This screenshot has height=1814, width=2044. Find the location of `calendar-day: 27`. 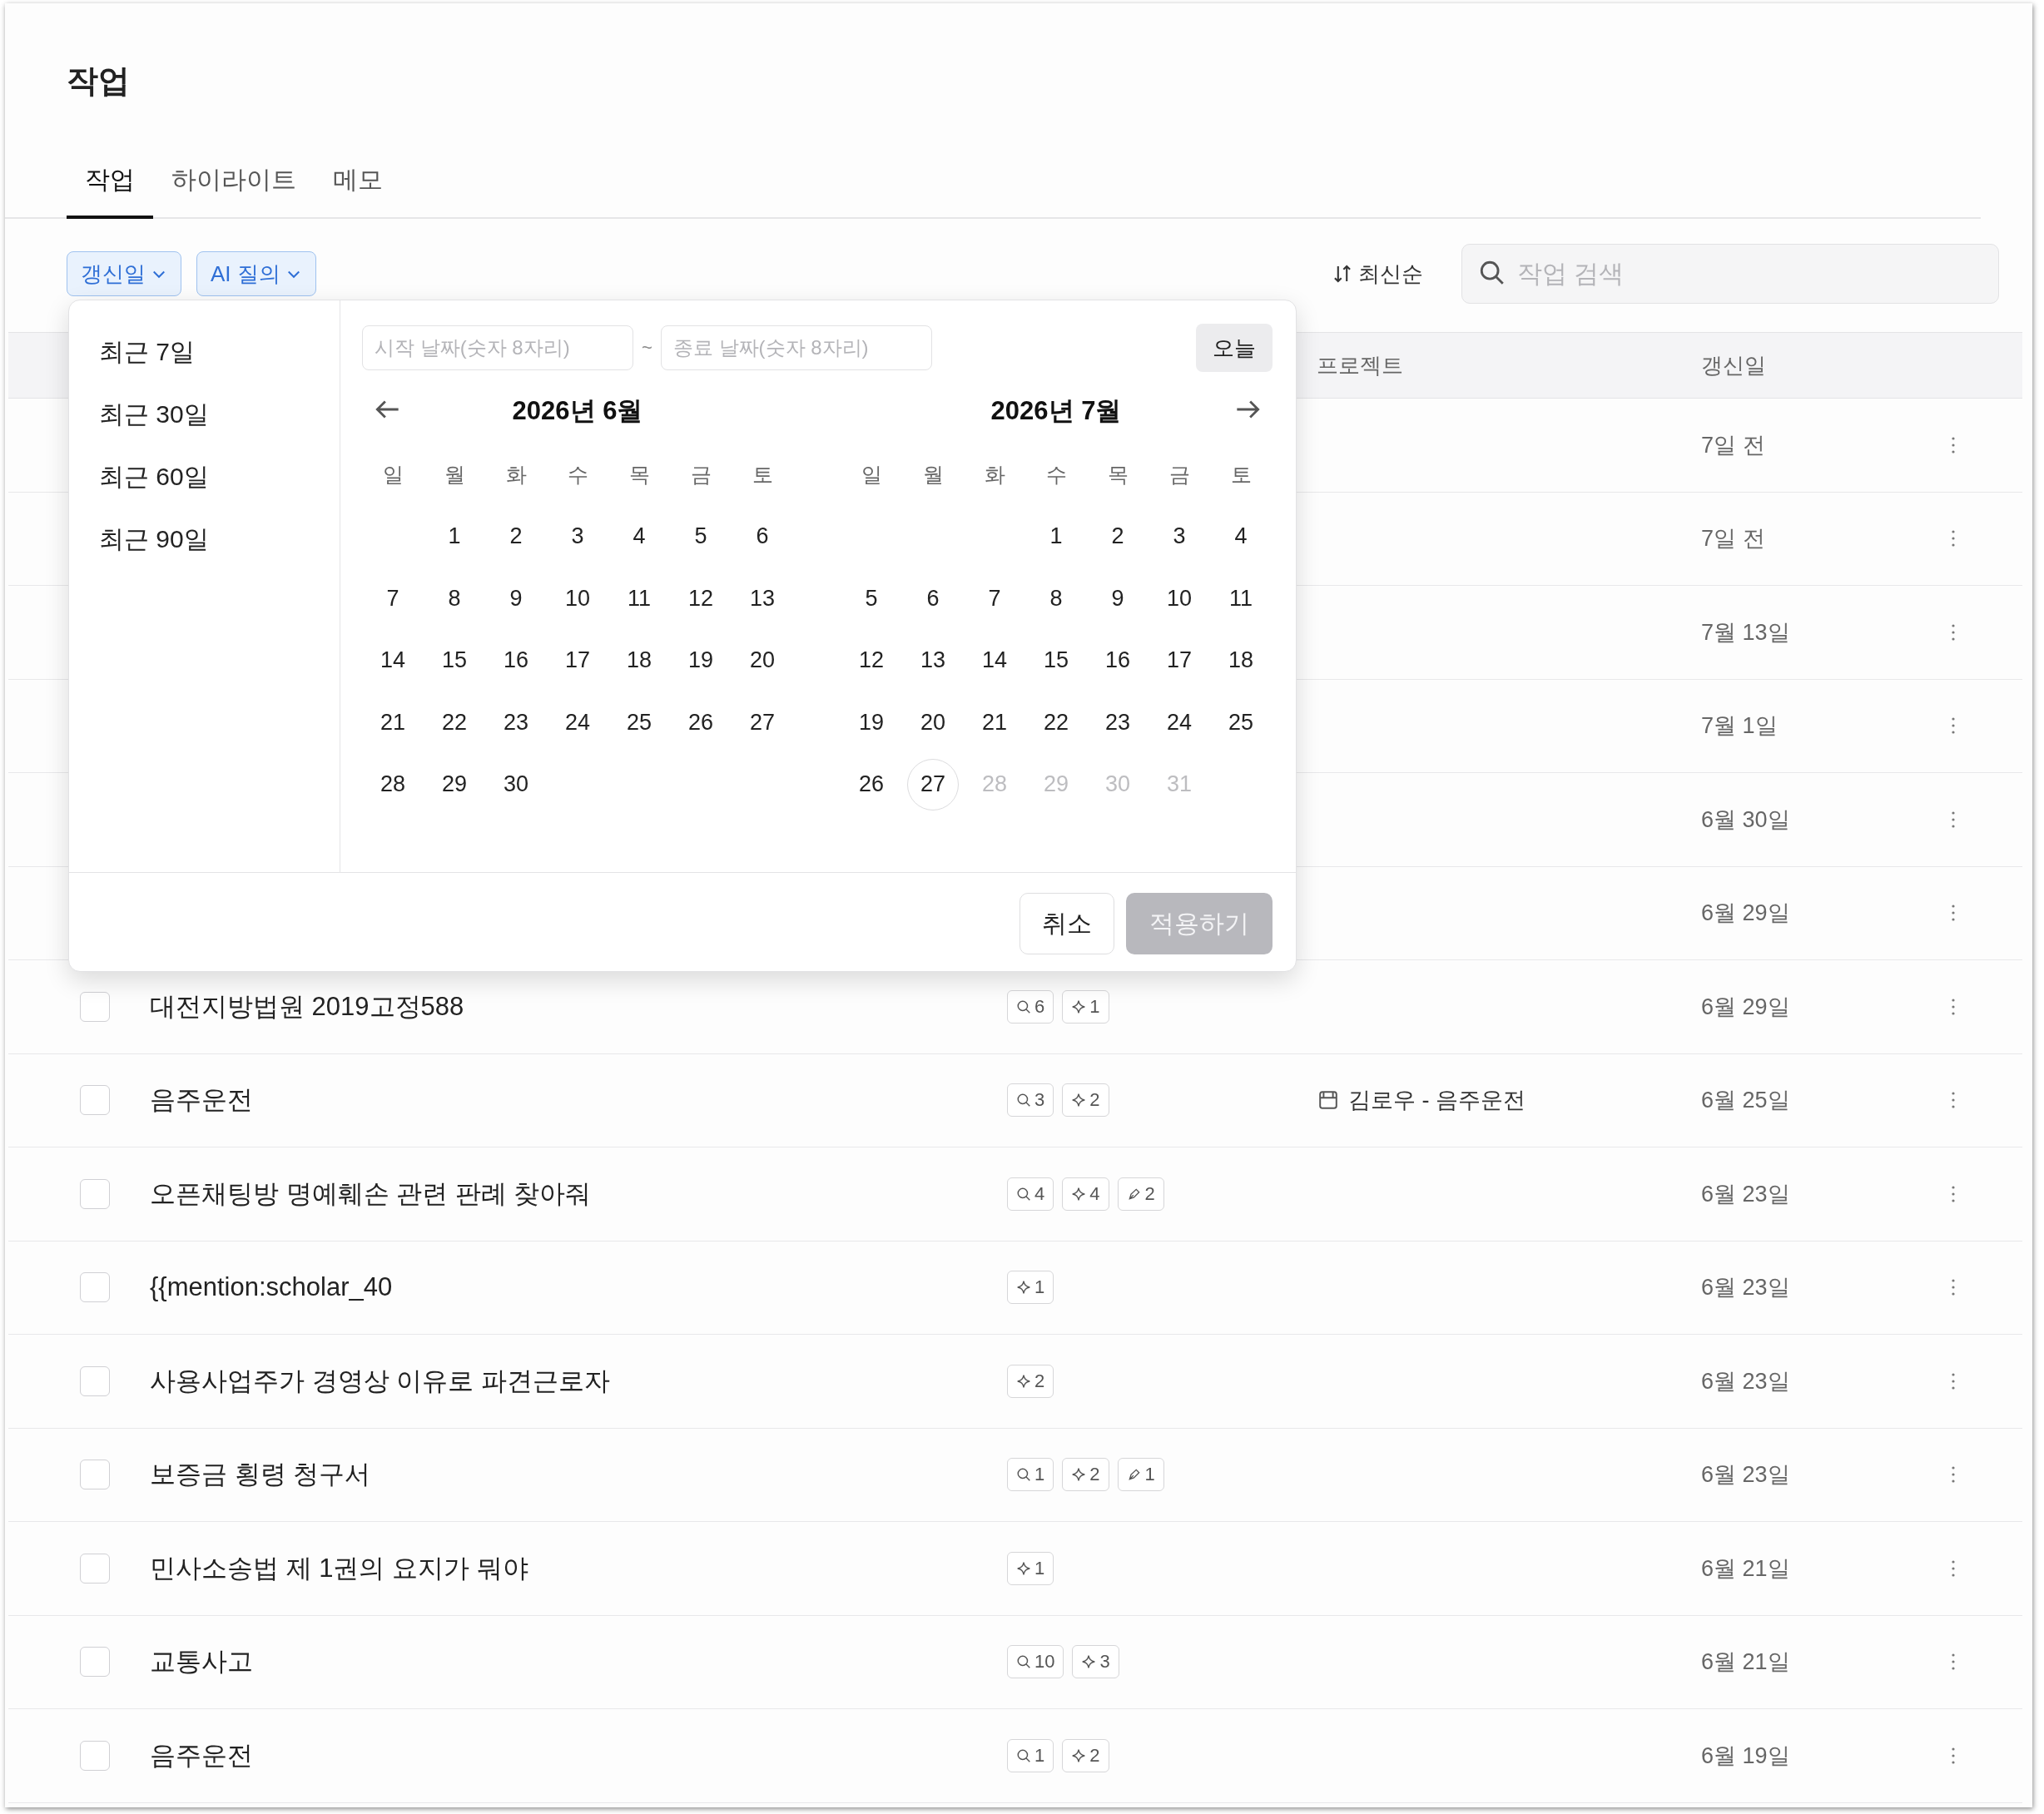

calendar-day: 27 is located at coordinates (762, 722).